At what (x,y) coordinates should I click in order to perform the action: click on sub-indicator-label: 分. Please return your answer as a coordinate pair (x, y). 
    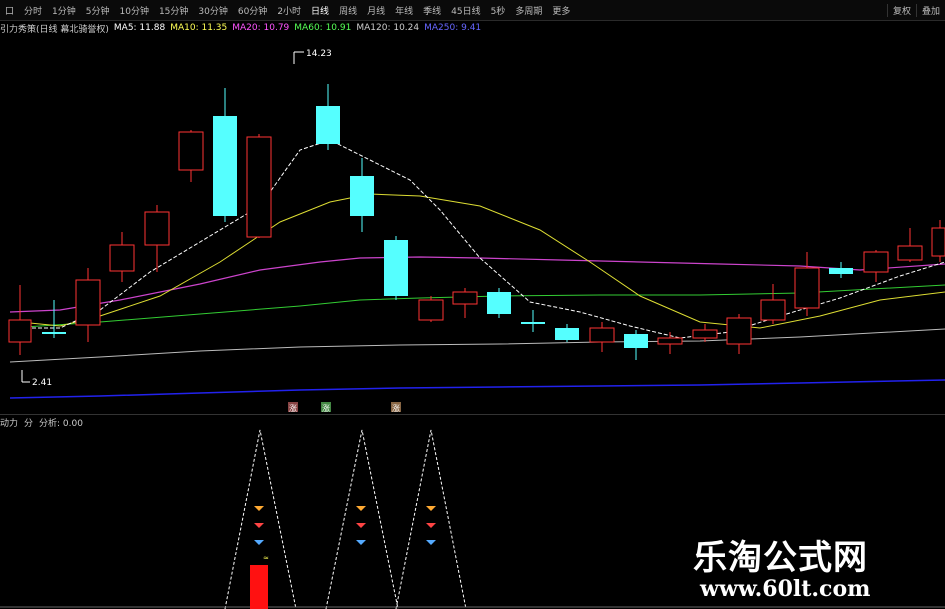
    Looking at the image, I should click on (29, 423).